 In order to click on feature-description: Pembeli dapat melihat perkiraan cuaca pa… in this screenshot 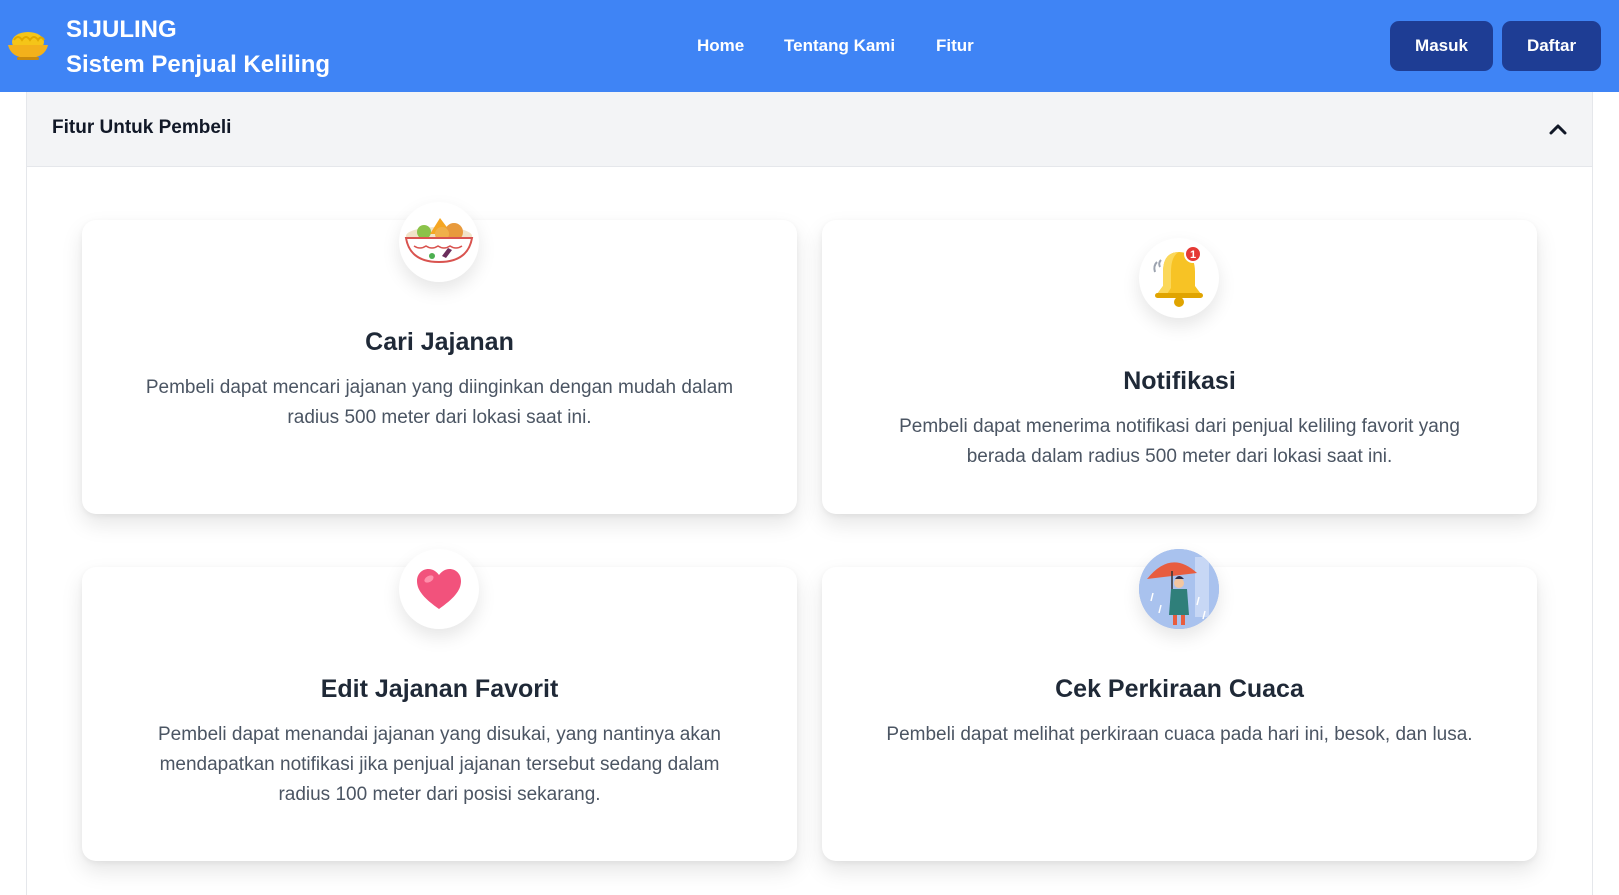, I will do `click(1179, 734)`.